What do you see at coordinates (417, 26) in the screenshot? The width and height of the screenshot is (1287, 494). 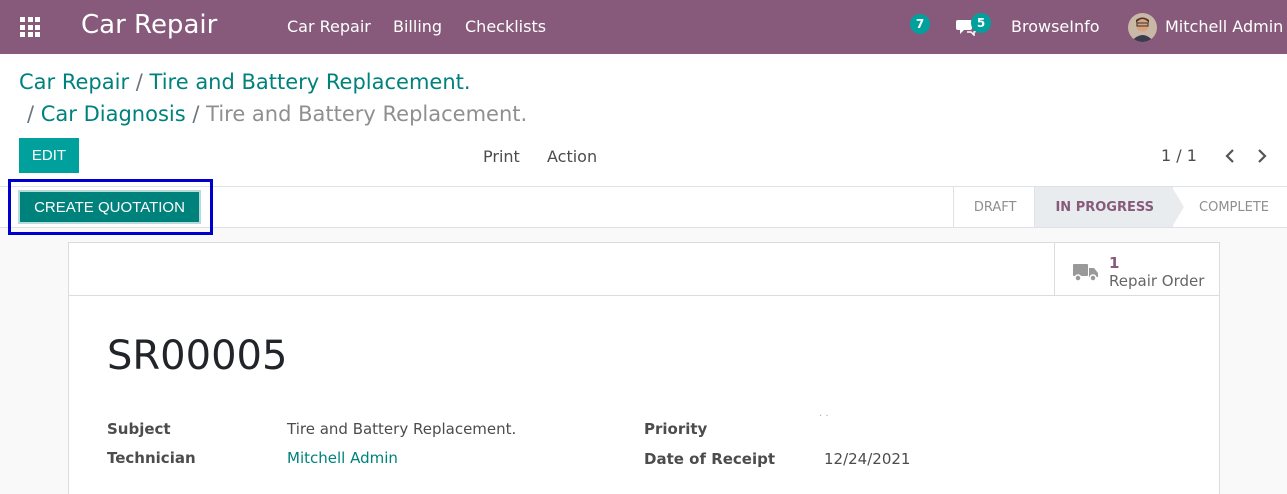 I see `menu-billing: Billing` at bounding box center [417, 26].